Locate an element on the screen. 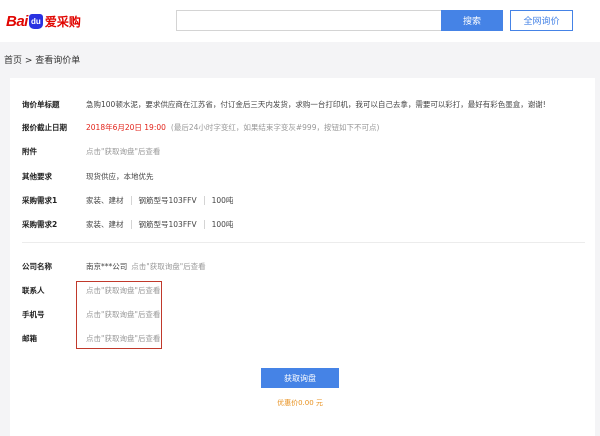  baidu-aicaigou-logo: Bai du 爱采购 is located at coordinates (43, 21).